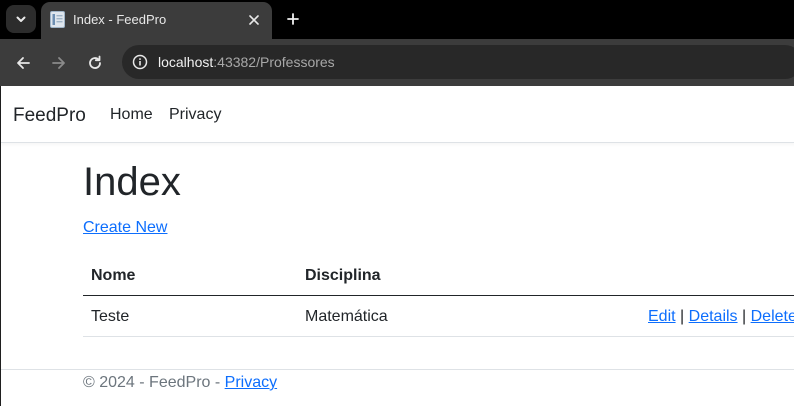  Describe the element at coordinates (186, 62) in the screenshot. I see `url-host: localhost` at that location.